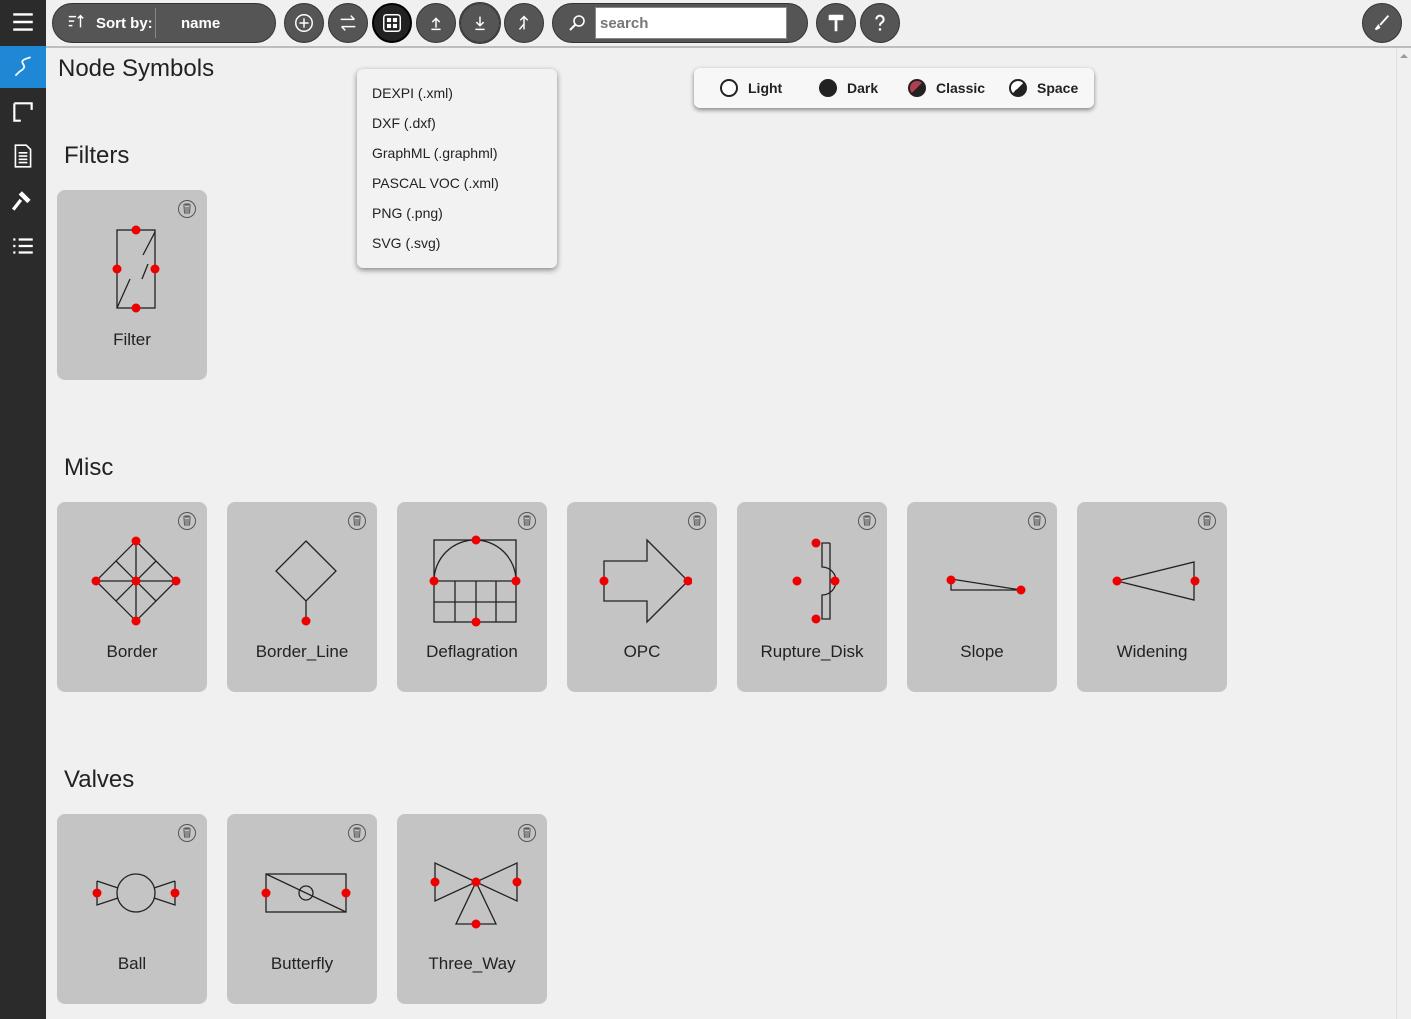  What do you see at coordinates (407, 213) in the screenshot?
I see `menu-item-png: PNG (.png)` at bounding box center [407, 213].